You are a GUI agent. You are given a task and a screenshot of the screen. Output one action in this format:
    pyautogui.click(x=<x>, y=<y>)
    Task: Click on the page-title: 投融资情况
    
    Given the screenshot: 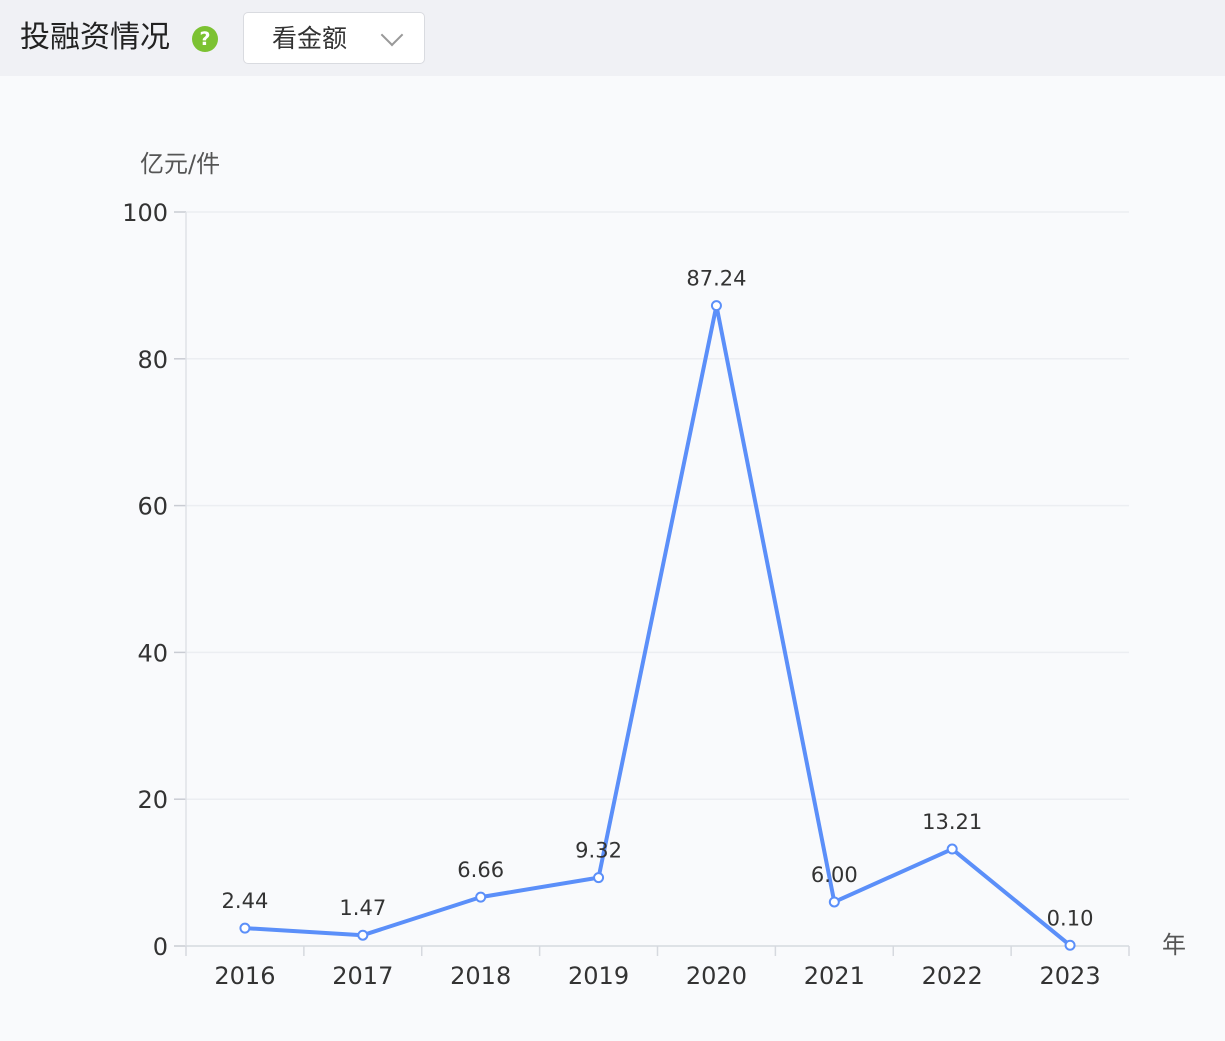 What is the action you would take?
    pyautogui.click(x=95, y=37)
    